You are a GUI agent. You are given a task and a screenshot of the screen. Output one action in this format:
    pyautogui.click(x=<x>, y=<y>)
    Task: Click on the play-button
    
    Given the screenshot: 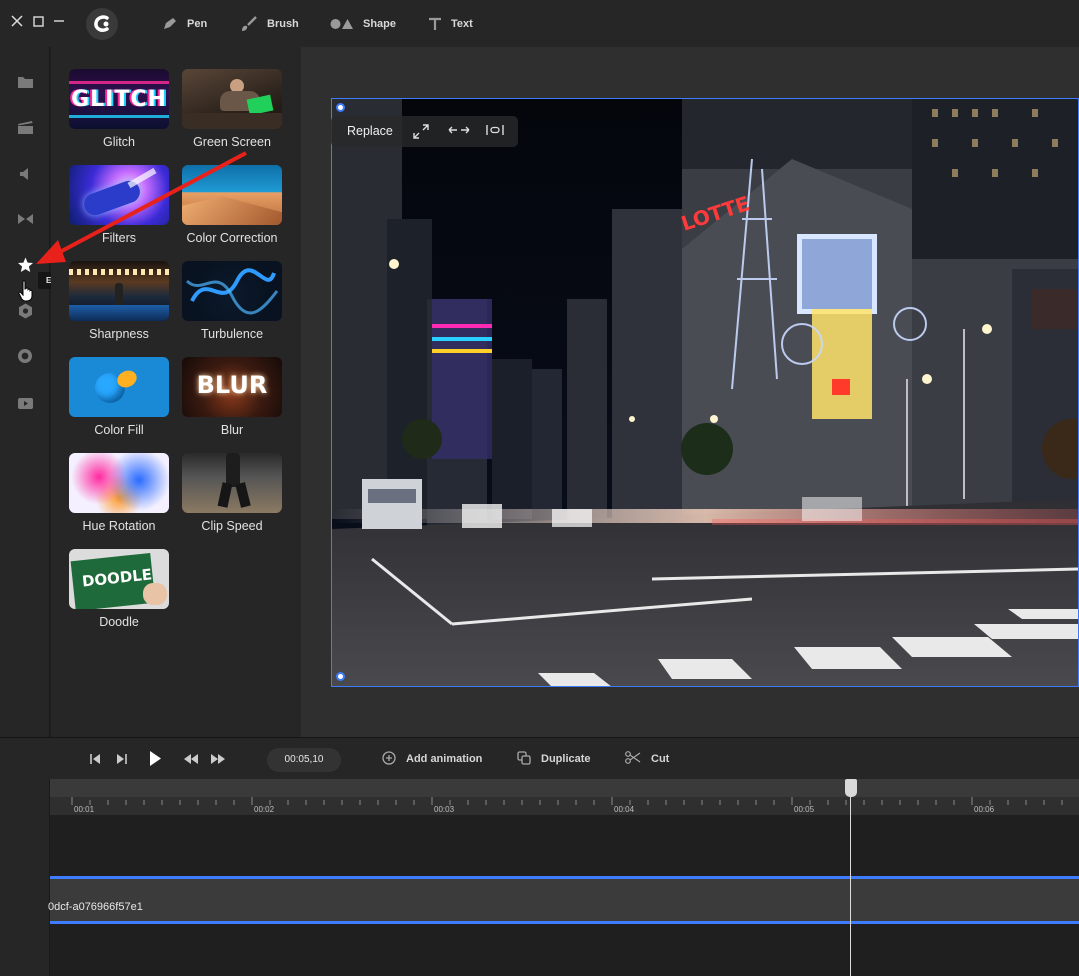 What is the action you would take?
    pyautogui.click(x=156, y=759)
    